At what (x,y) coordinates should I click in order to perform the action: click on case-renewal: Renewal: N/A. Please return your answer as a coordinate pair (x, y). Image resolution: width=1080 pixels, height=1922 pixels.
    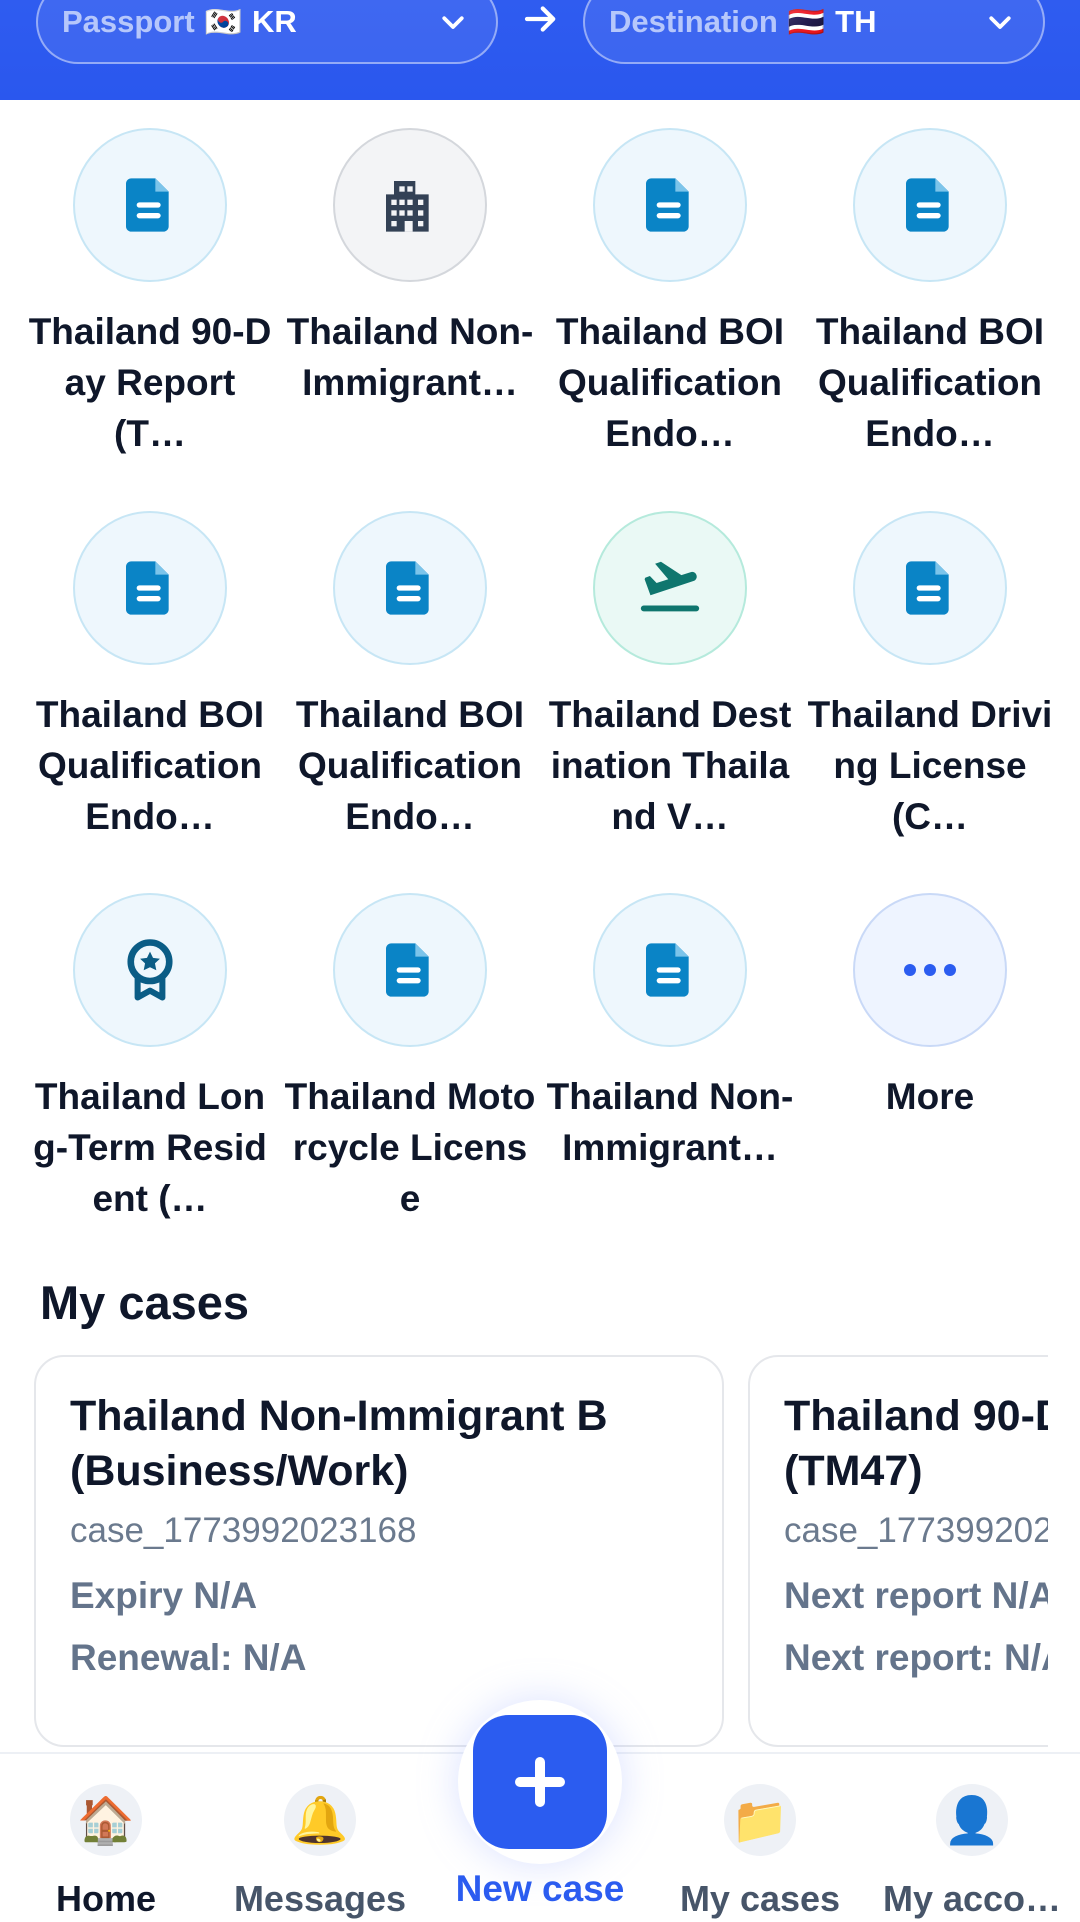
    Looking at the image, I should click on (188, 1657).